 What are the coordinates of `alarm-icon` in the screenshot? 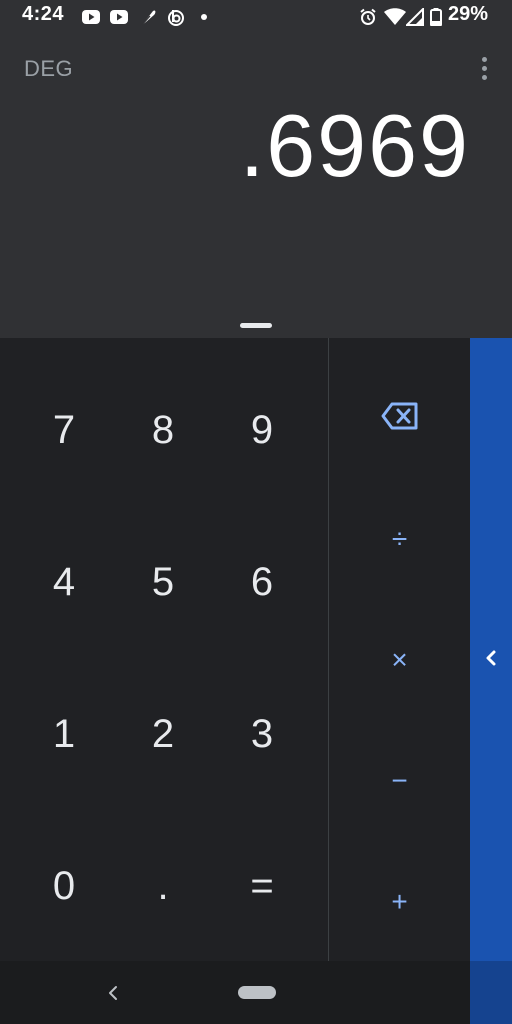 It's located at (368, 16).